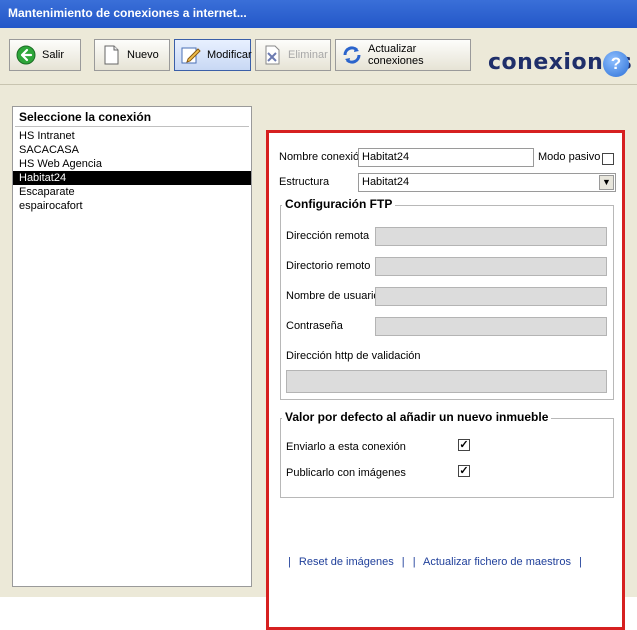 This screenshot has width=637, height=630. What do you see at coordinates (304, 182) in the screenshot?
I see `estructura-label: Estructura` at bounding box center [304, 182].